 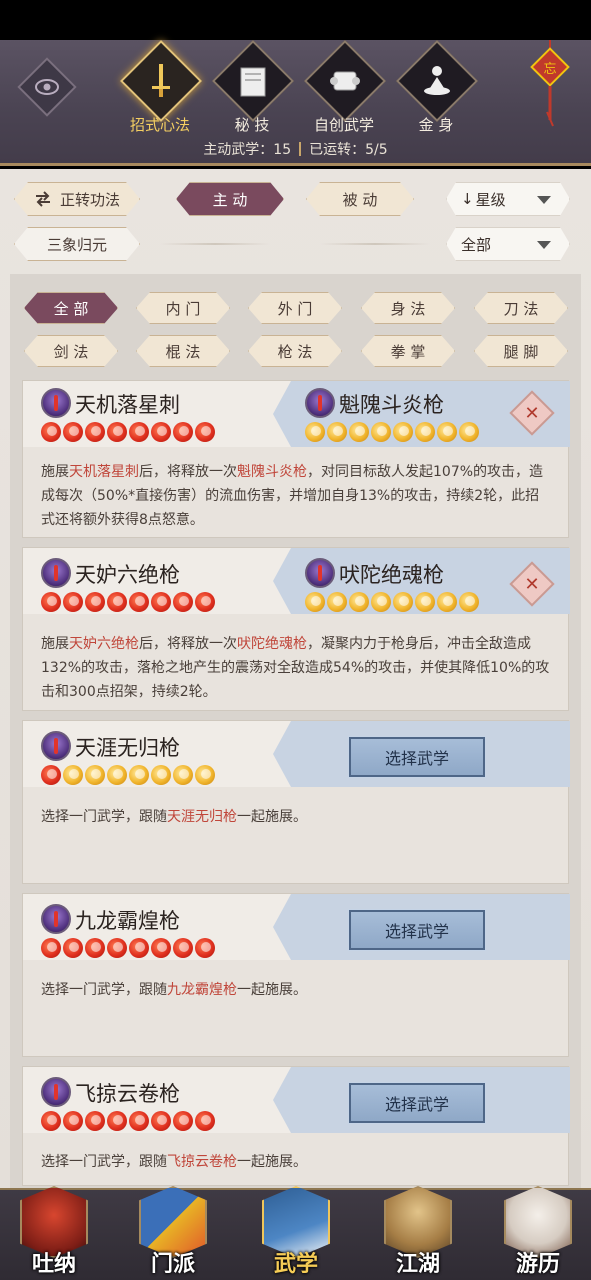 I want to click on passive-filter-button: 被 动, so click(x=360, y=199).